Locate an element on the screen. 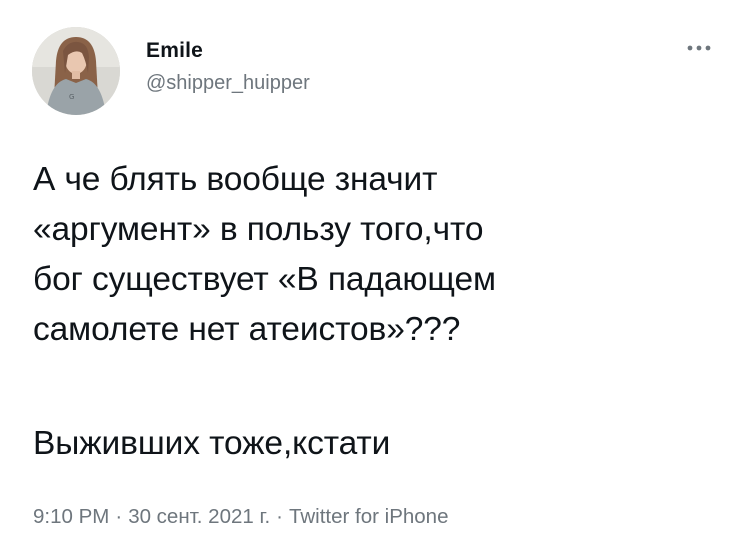 Image resolution: width=750 pixels, height=560 pixels. tweet-date: 30 сент. 2021 г. is located at coordinates (199, 516).